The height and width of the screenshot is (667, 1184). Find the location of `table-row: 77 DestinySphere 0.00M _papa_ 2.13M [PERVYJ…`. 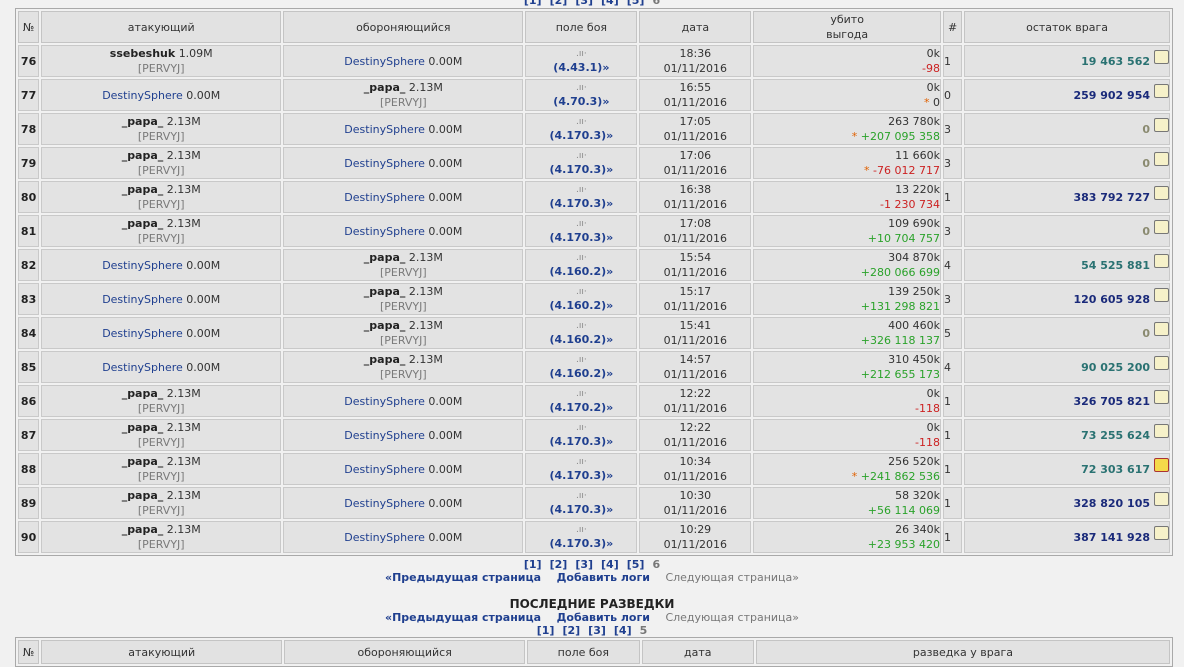

table-row: 77 DestinySphere 0.00M _papa_ 2.13M [PERVYJ… is located at coordinates (594, 95).